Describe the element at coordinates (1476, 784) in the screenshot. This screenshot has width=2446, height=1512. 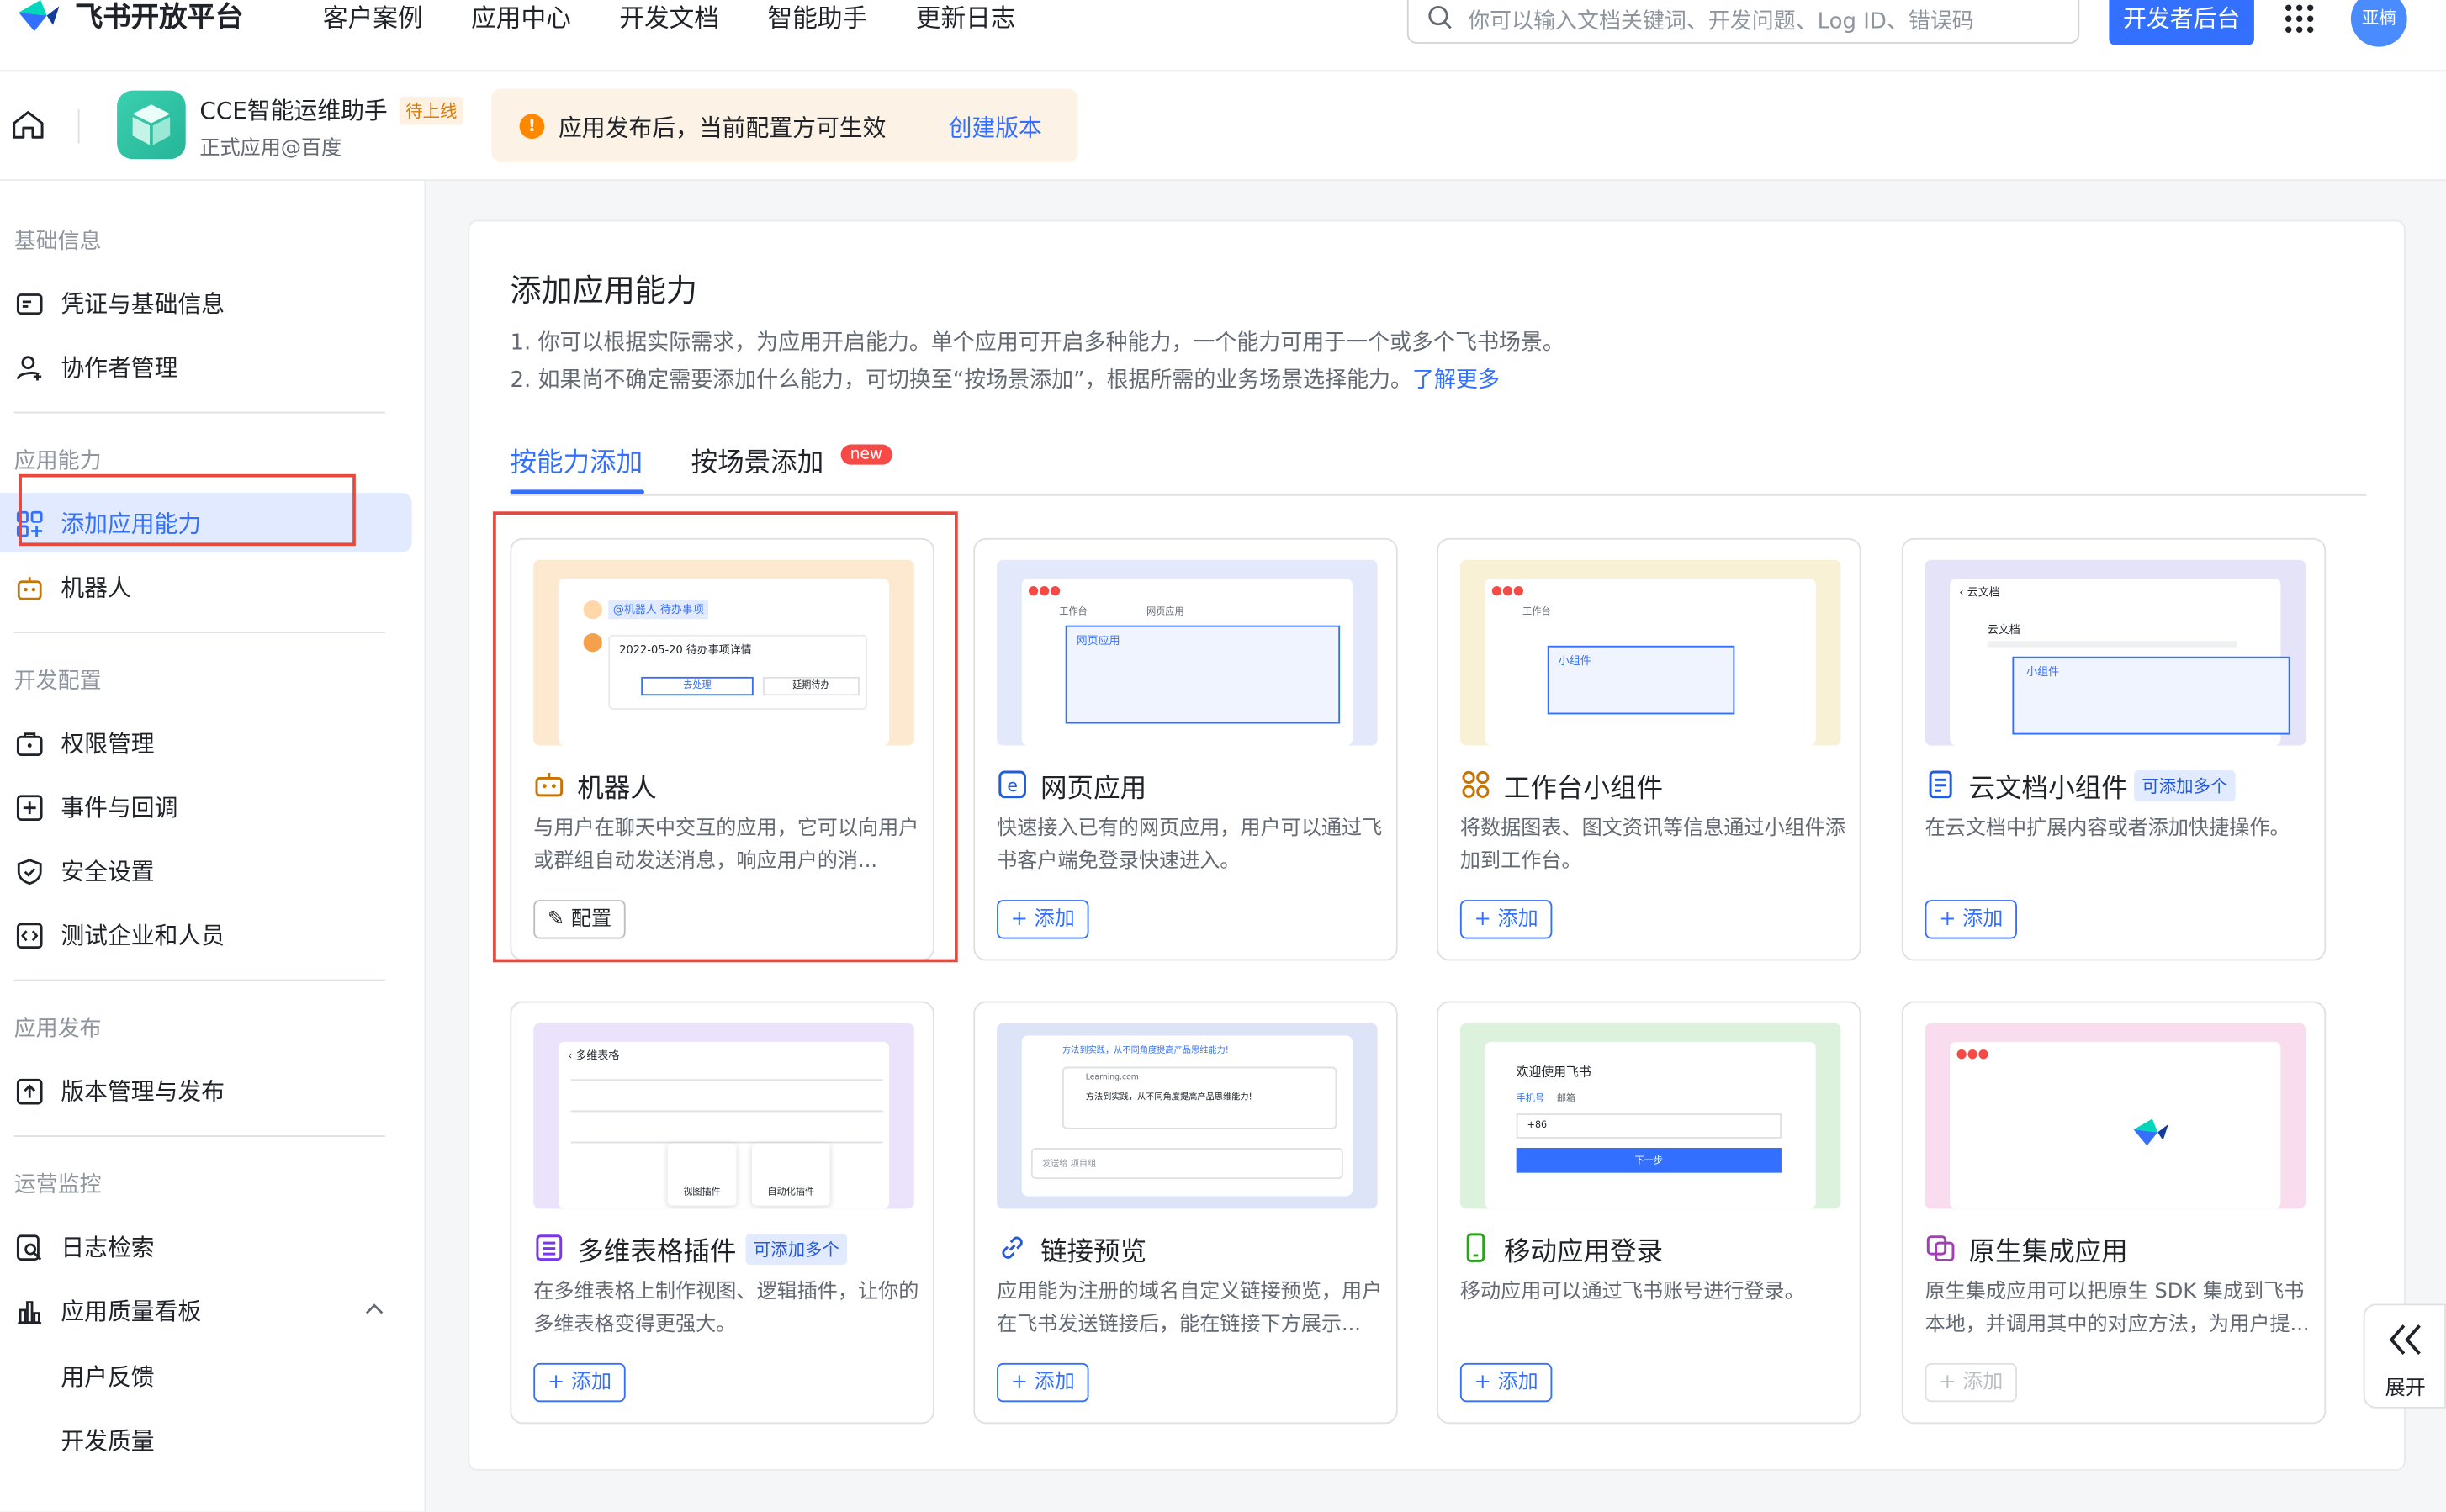
I see `widget-icon` at that location.